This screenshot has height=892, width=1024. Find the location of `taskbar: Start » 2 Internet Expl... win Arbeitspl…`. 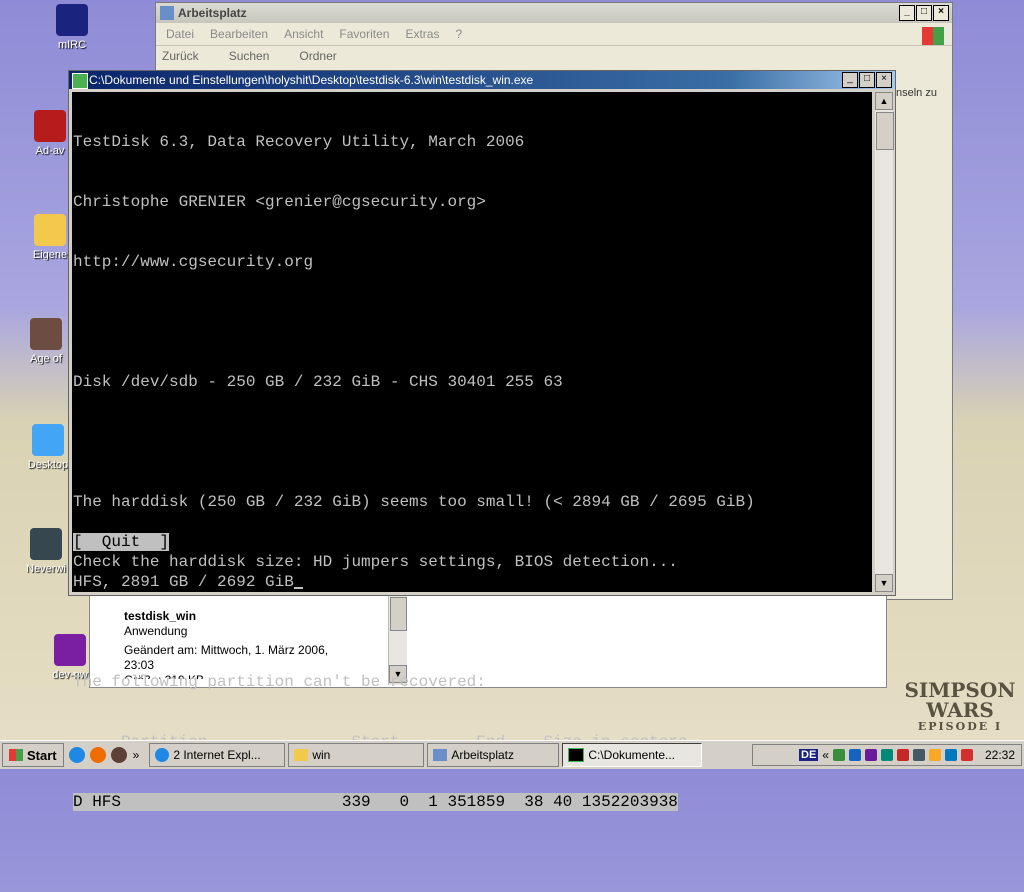

taskbar: Start » 2 Internet Expl... win Arbeitspl… is located at coordinates (512, 754).